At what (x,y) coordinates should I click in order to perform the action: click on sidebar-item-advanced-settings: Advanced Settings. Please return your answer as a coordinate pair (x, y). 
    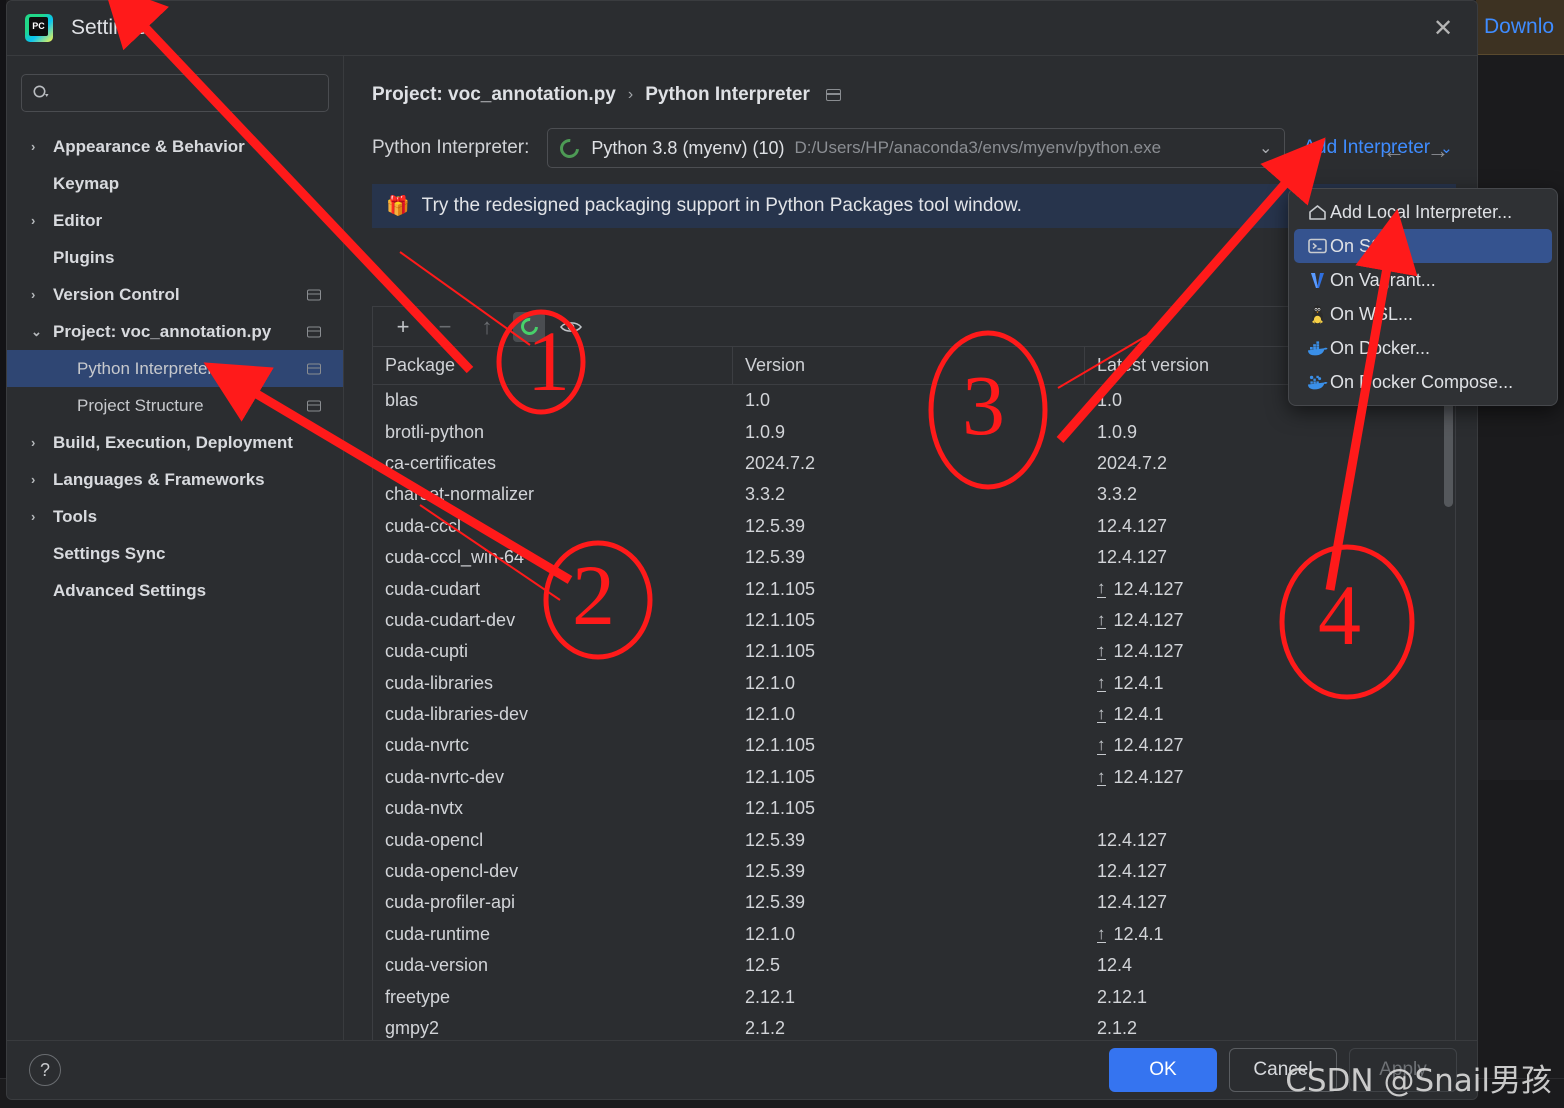
    Looking at the image, I should click on (175, 590).